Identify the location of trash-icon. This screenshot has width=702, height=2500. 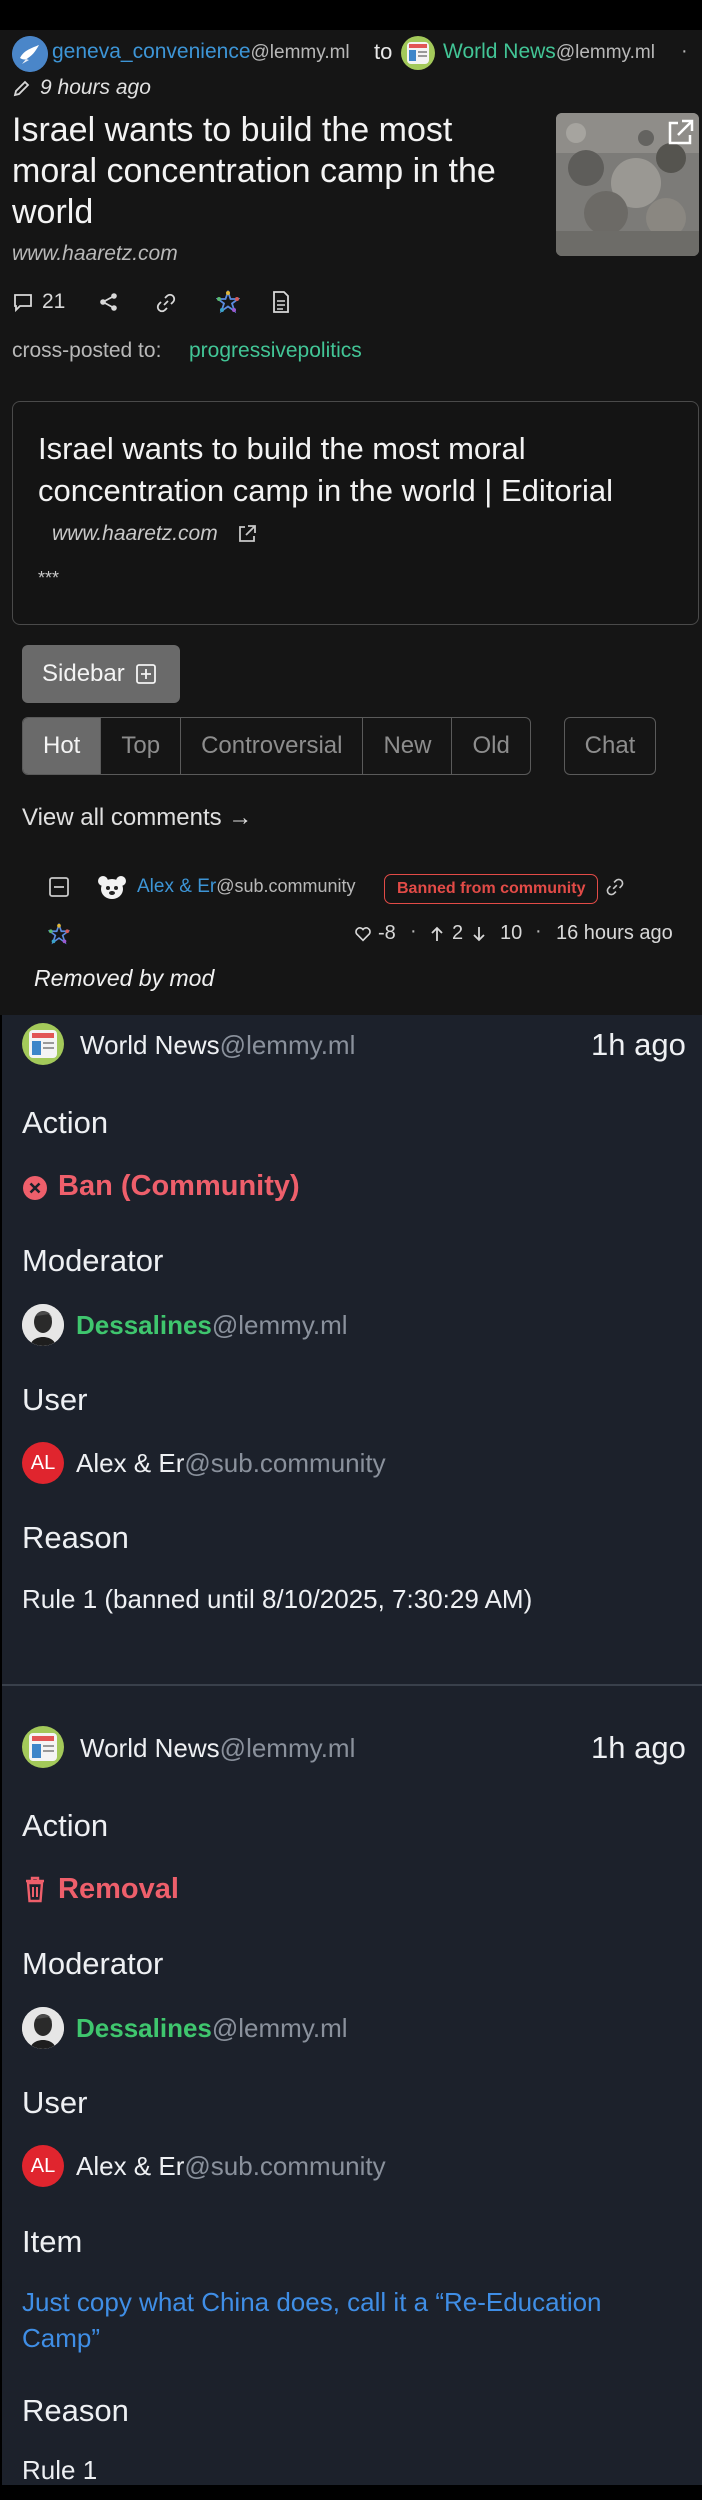
(35, 1889).